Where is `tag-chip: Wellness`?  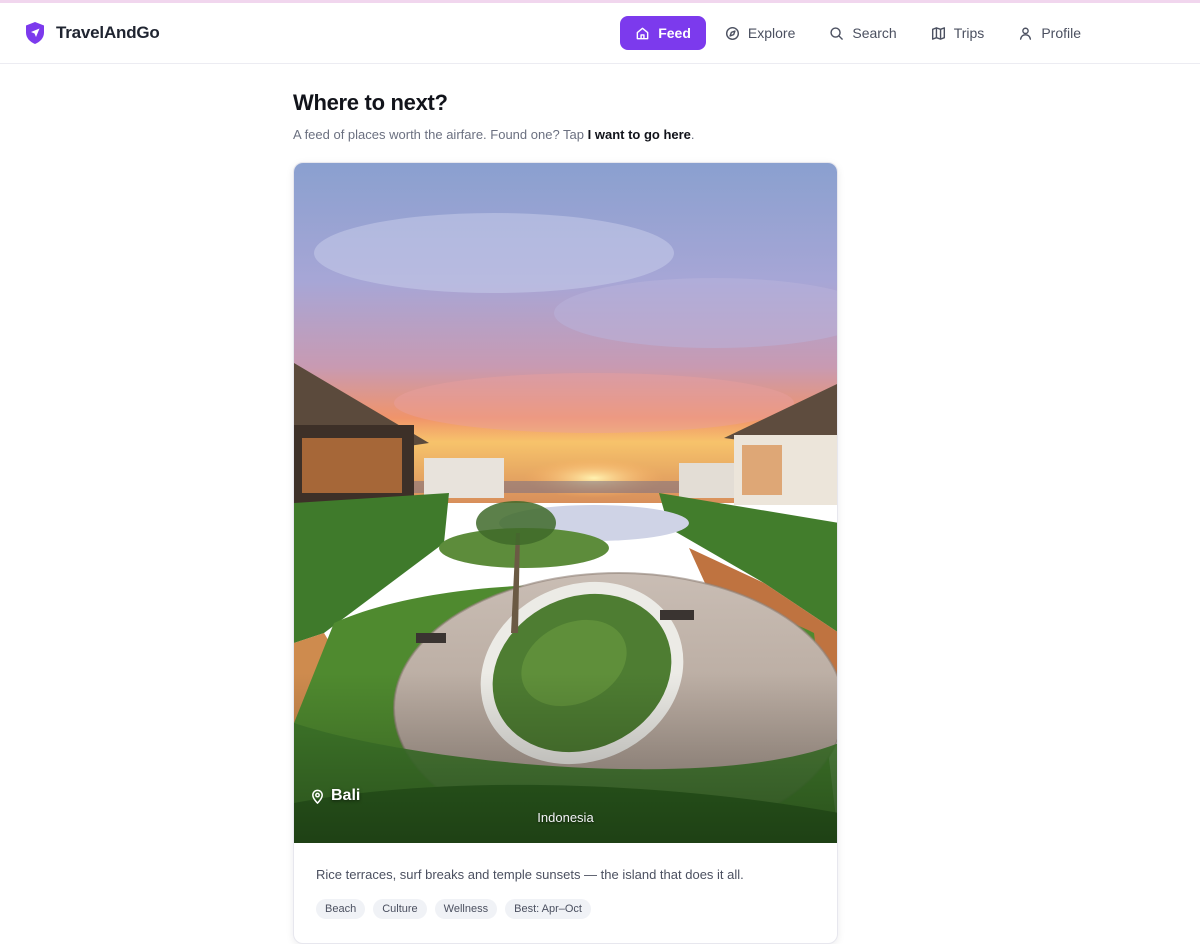
tag-chip: Wellness is located at coordinates (466, 909).